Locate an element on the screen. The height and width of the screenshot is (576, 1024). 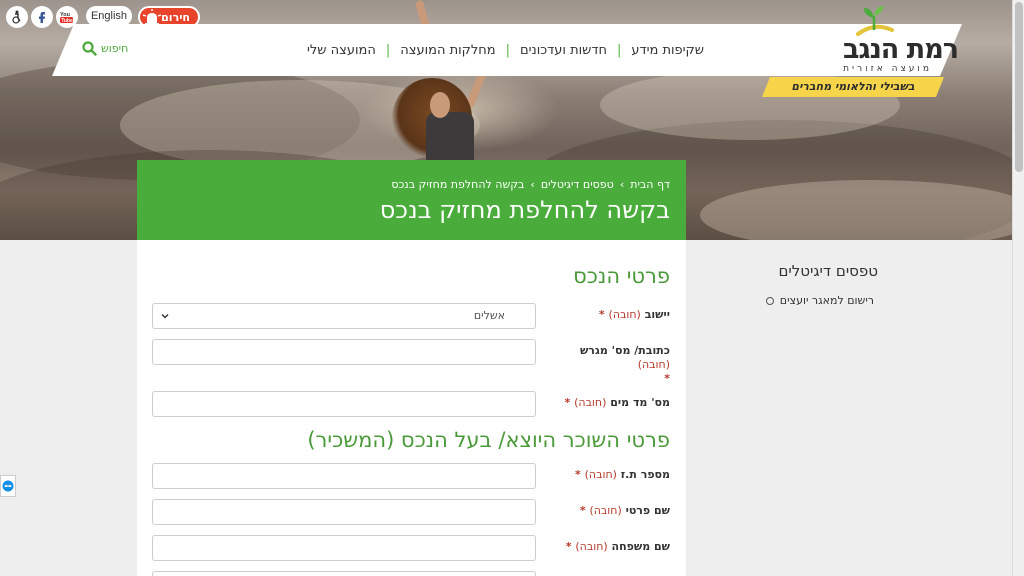
search-label: חיפוש is located at coordinates (115, 48).